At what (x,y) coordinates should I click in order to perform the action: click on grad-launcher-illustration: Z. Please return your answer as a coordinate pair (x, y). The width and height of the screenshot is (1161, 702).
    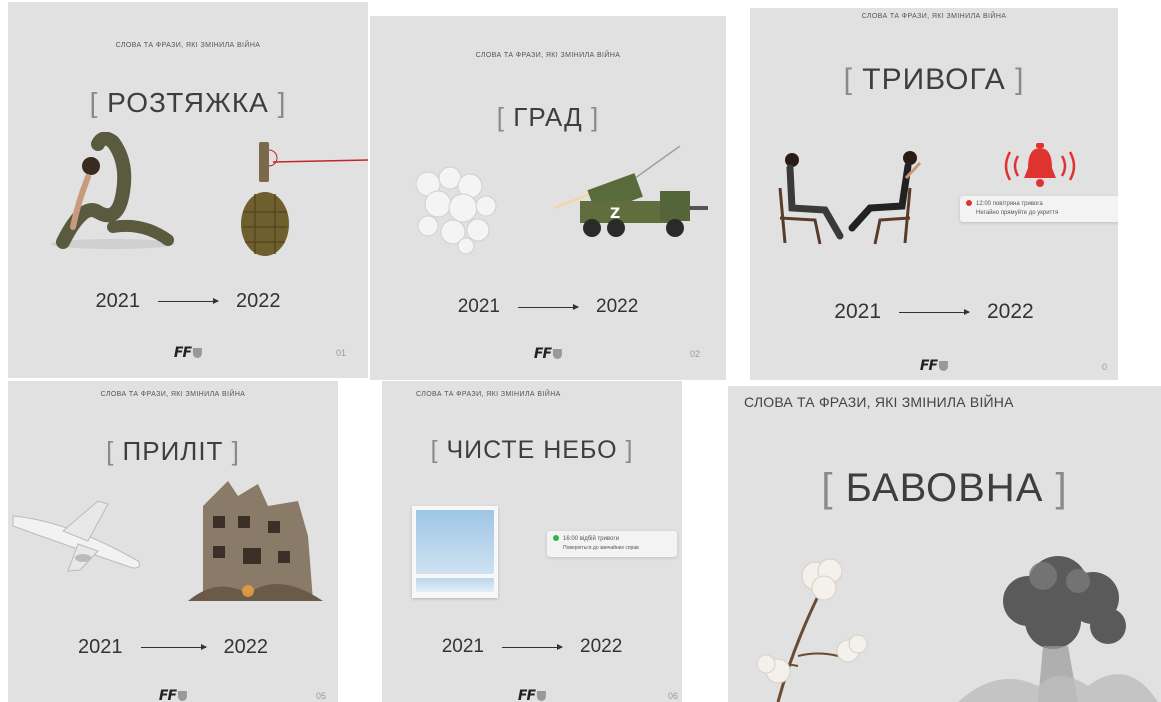
    Looking at the image, I should click on (630, 191).